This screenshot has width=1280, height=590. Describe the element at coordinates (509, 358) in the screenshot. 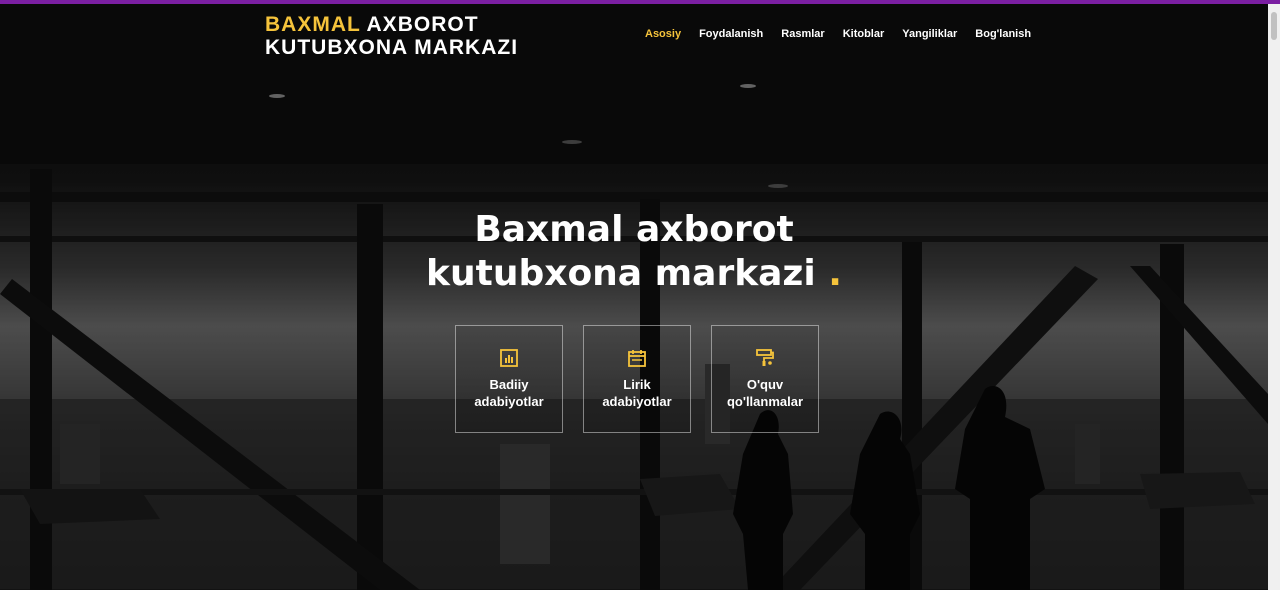

I see `bar-chart-icon` at that location.